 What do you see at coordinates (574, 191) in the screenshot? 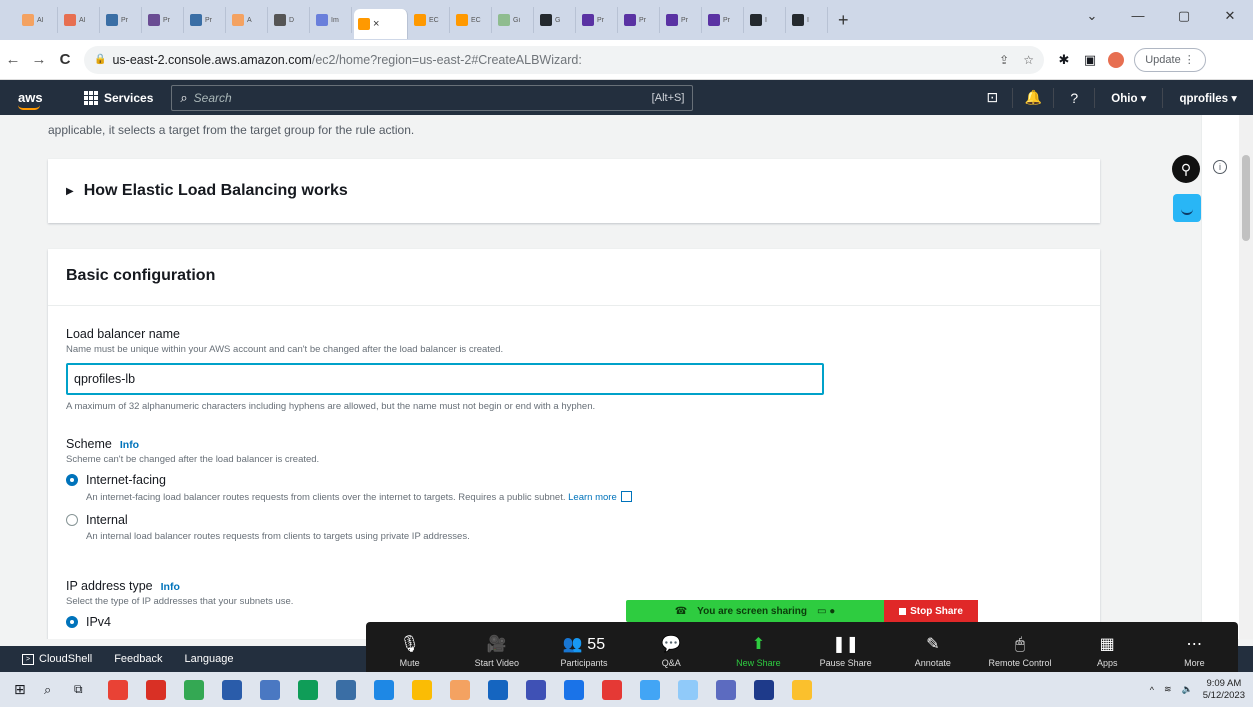
I see `how-elb-works-panel: ▶ How Elastic Load Balancing works` at bounding box center [574, 191].